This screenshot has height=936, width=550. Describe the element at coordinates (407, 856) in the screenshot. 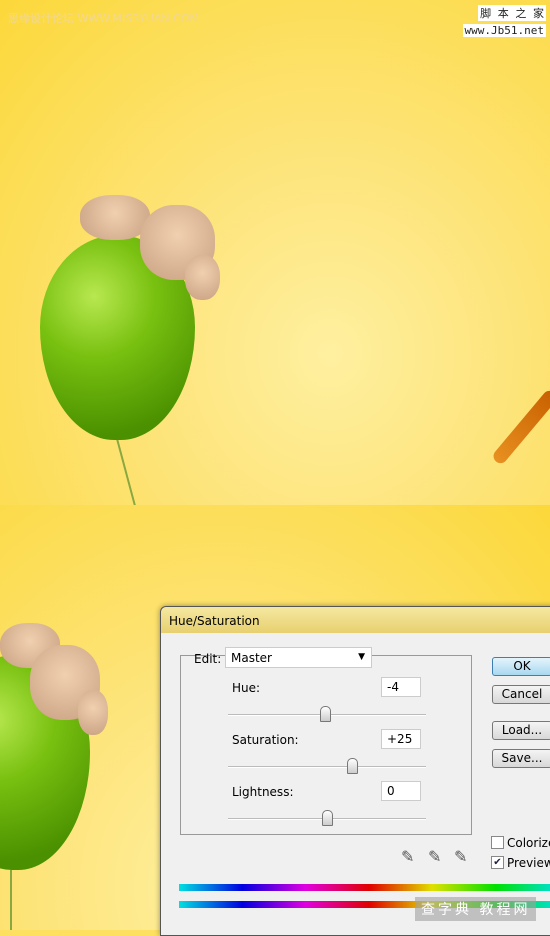

I see `eyedropper-icon: ✎` at that location.